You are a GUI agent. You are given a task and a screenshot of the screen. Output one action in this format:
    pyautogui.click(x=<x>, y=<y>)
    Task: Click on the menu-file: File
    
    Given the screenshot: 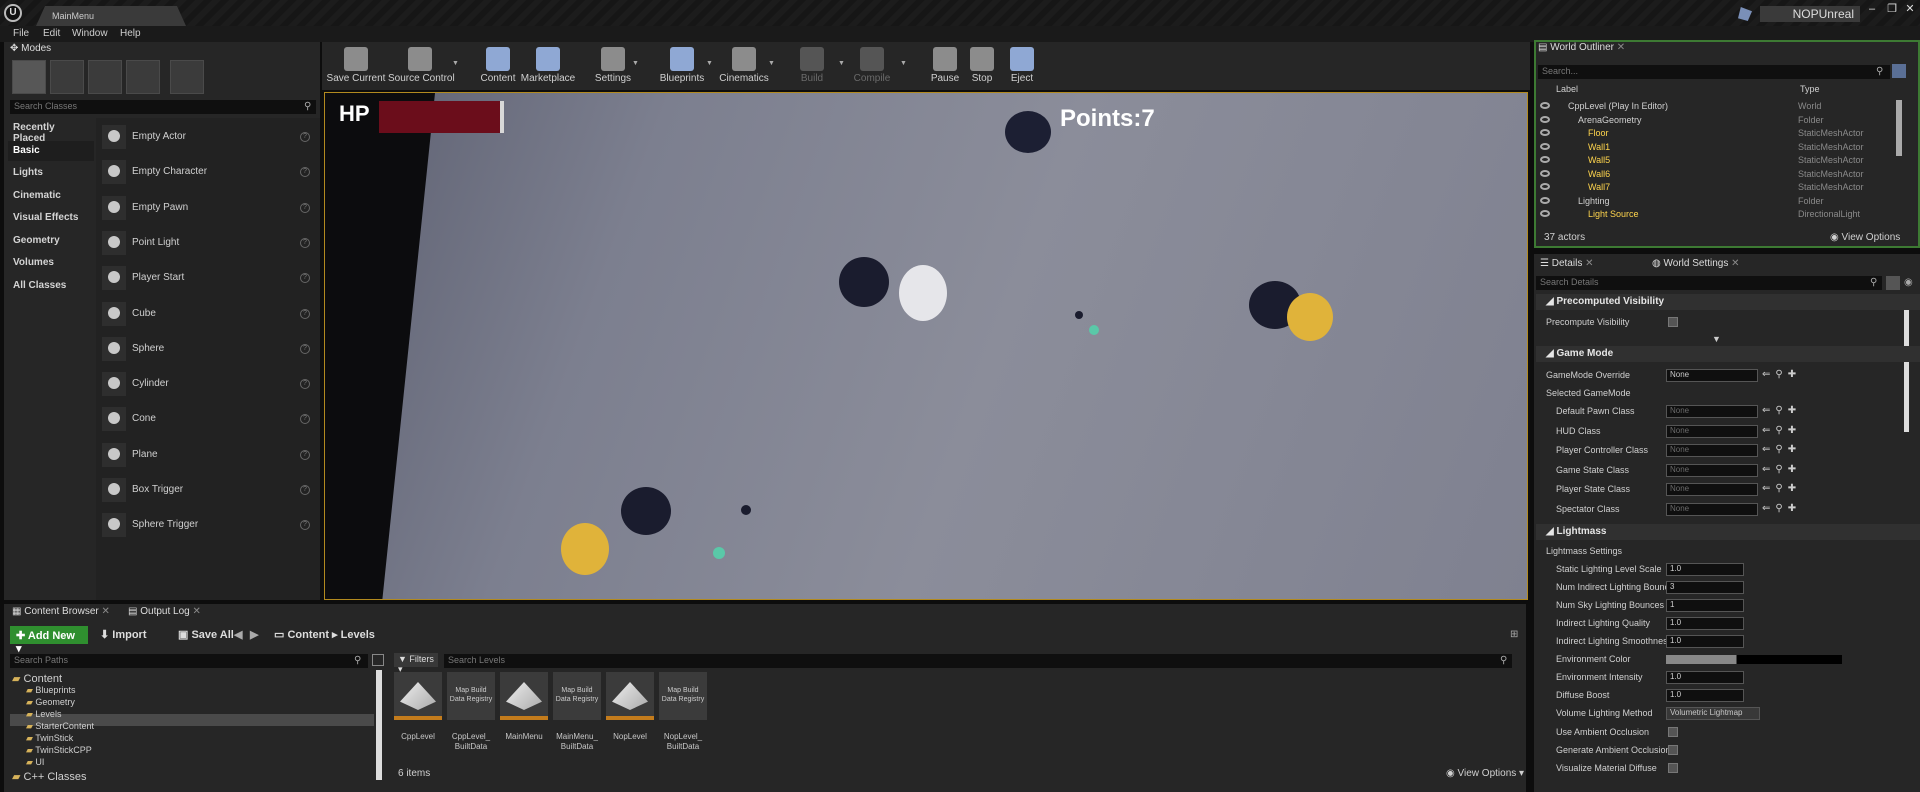 What is the action you would take?
    pyautogui.click(x=21, y=33)
    